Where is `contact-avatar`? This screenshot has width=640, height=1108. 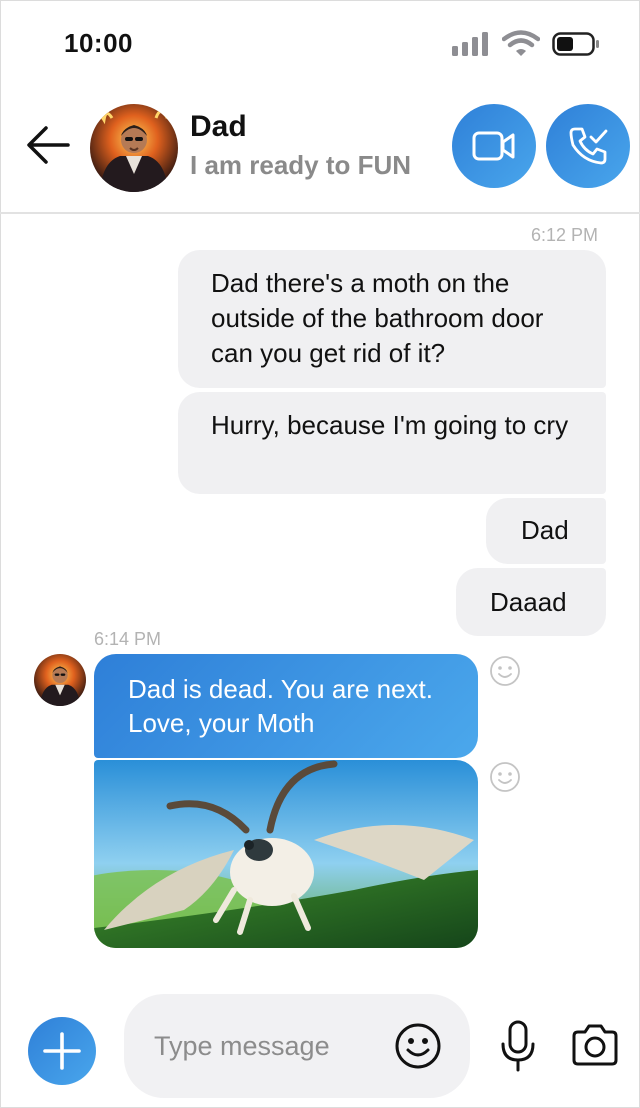
contact-avatar is located at coordinates (134, 148).